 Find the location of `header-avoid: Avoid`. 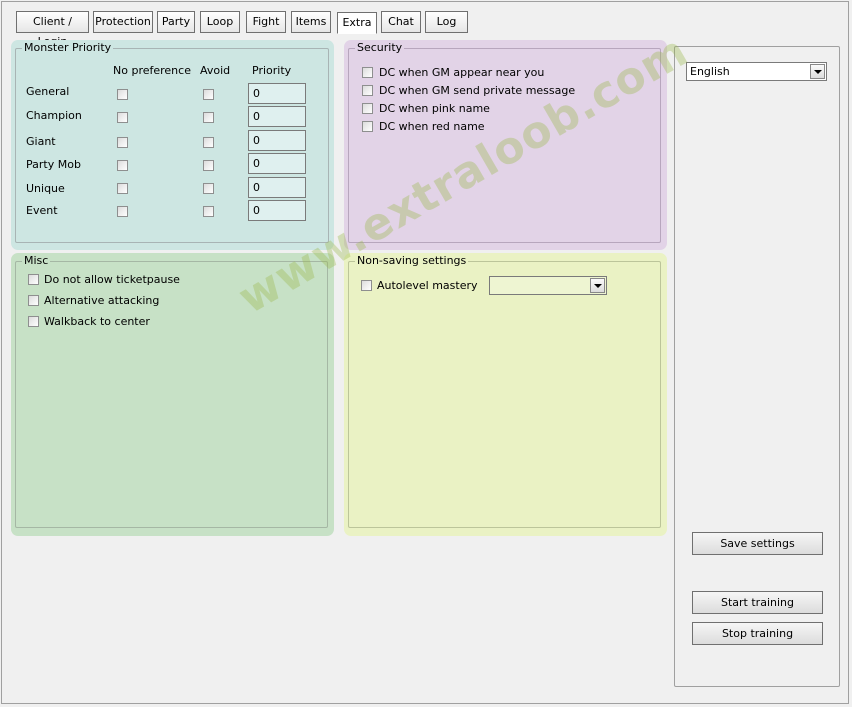

header-avoid: Avoid is located at coordinates (215, 70).